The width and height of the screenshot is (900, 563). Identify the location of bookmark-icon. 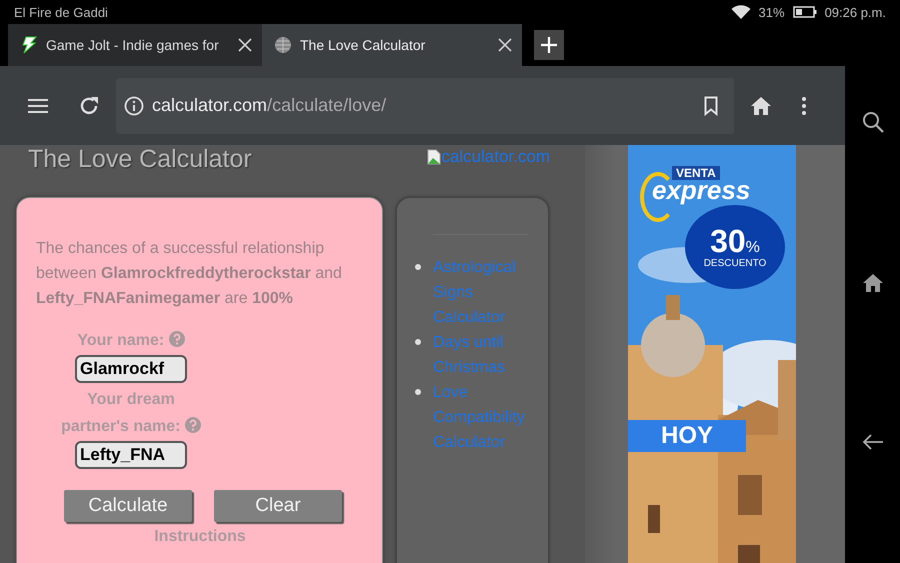
(711, 106).